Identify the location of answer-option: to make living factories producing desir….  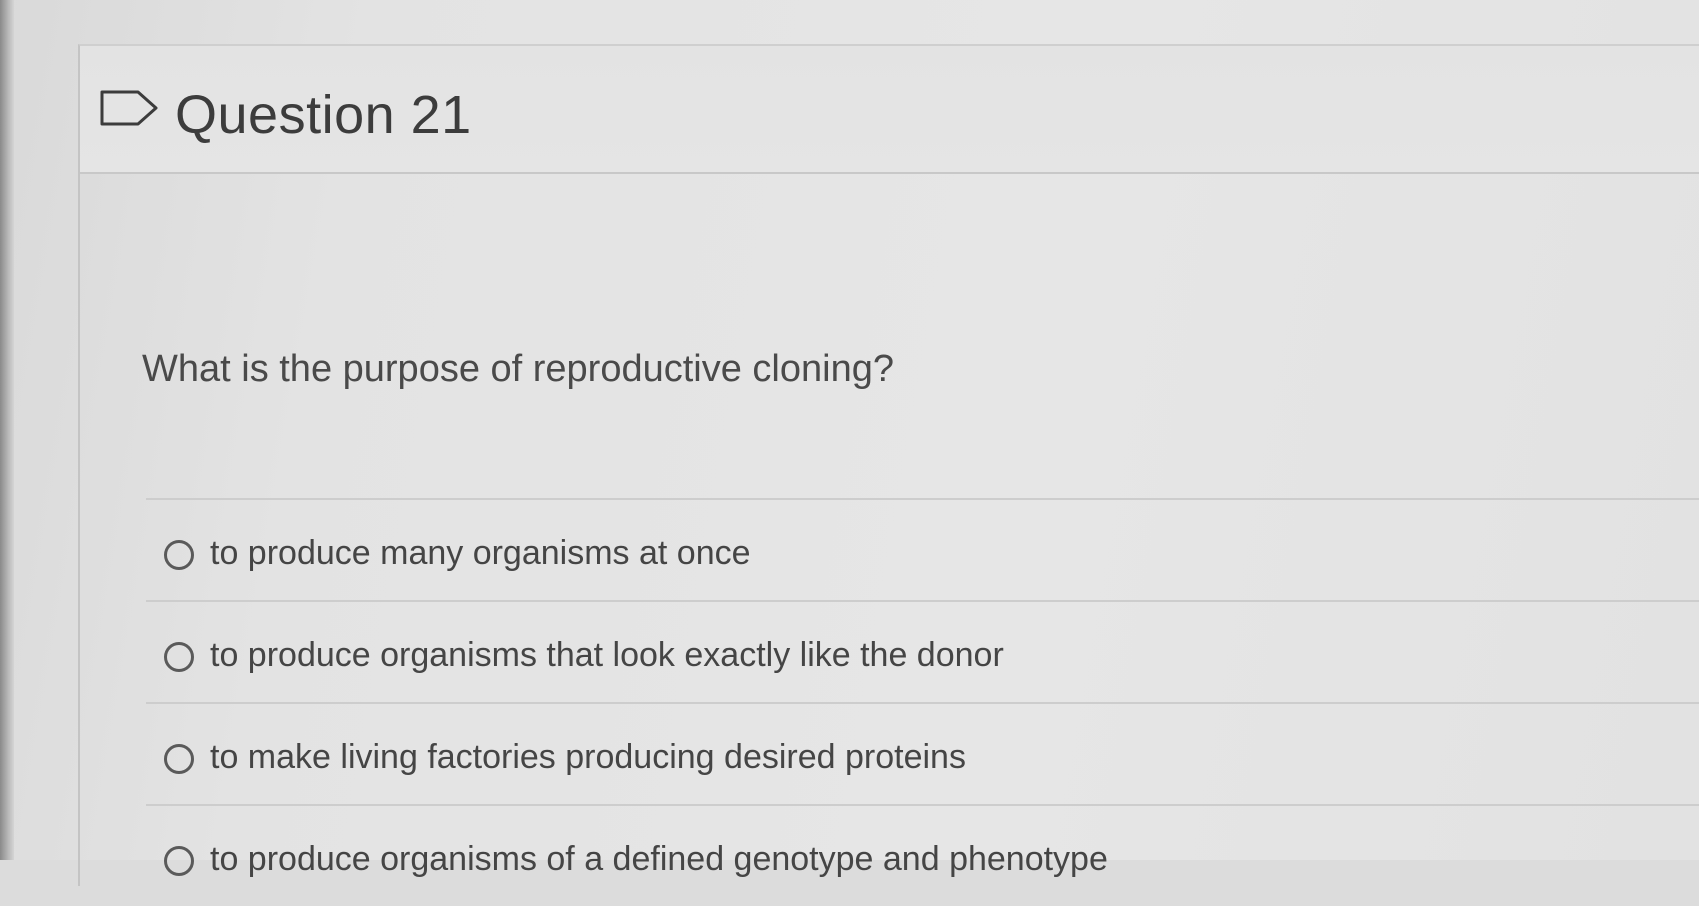
(922, 753).